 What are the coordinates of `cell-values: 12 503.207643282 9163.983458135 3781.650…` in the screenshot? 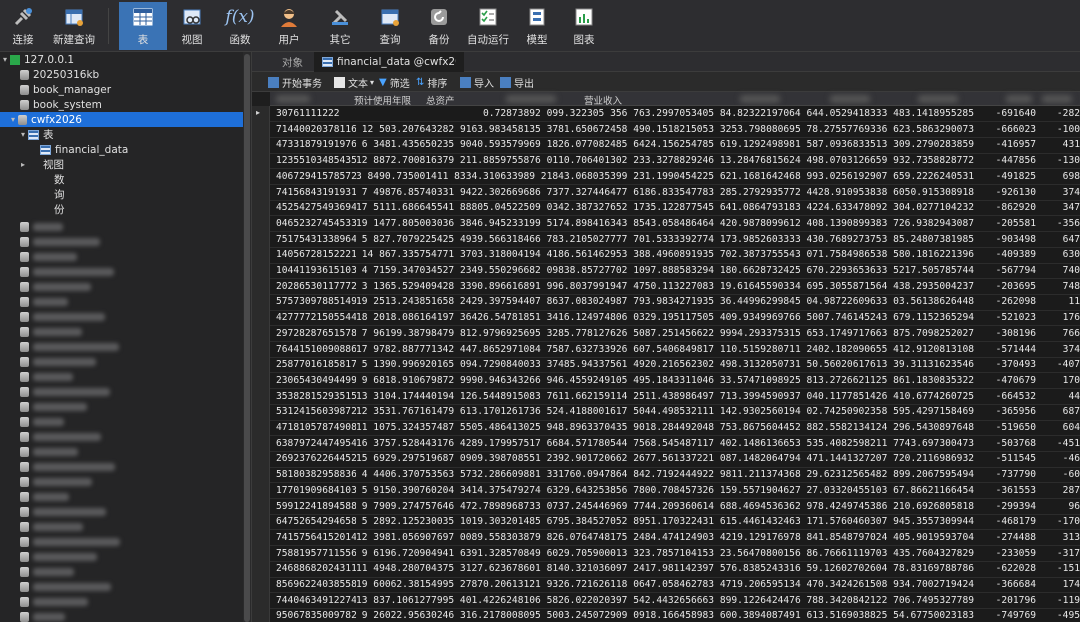 It's located at (668, 129).